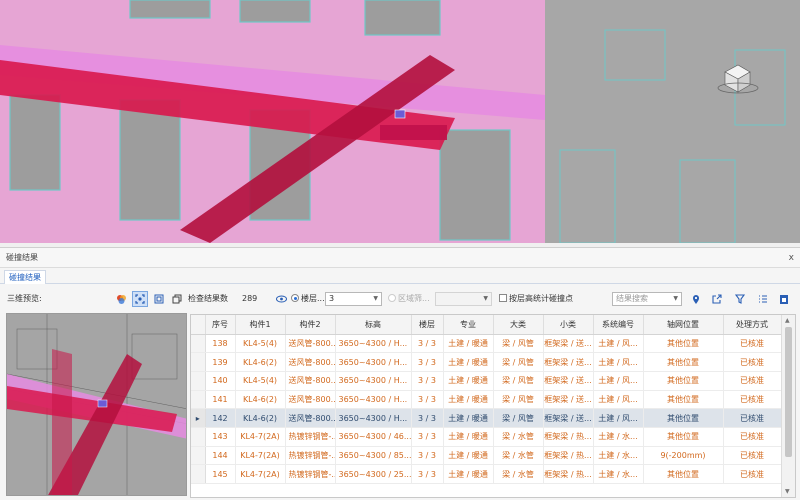 This screenshot has height=500, width=800. Describe the element at coordinates (121, 299) in the screenshot. I see `color-icon` at that location.